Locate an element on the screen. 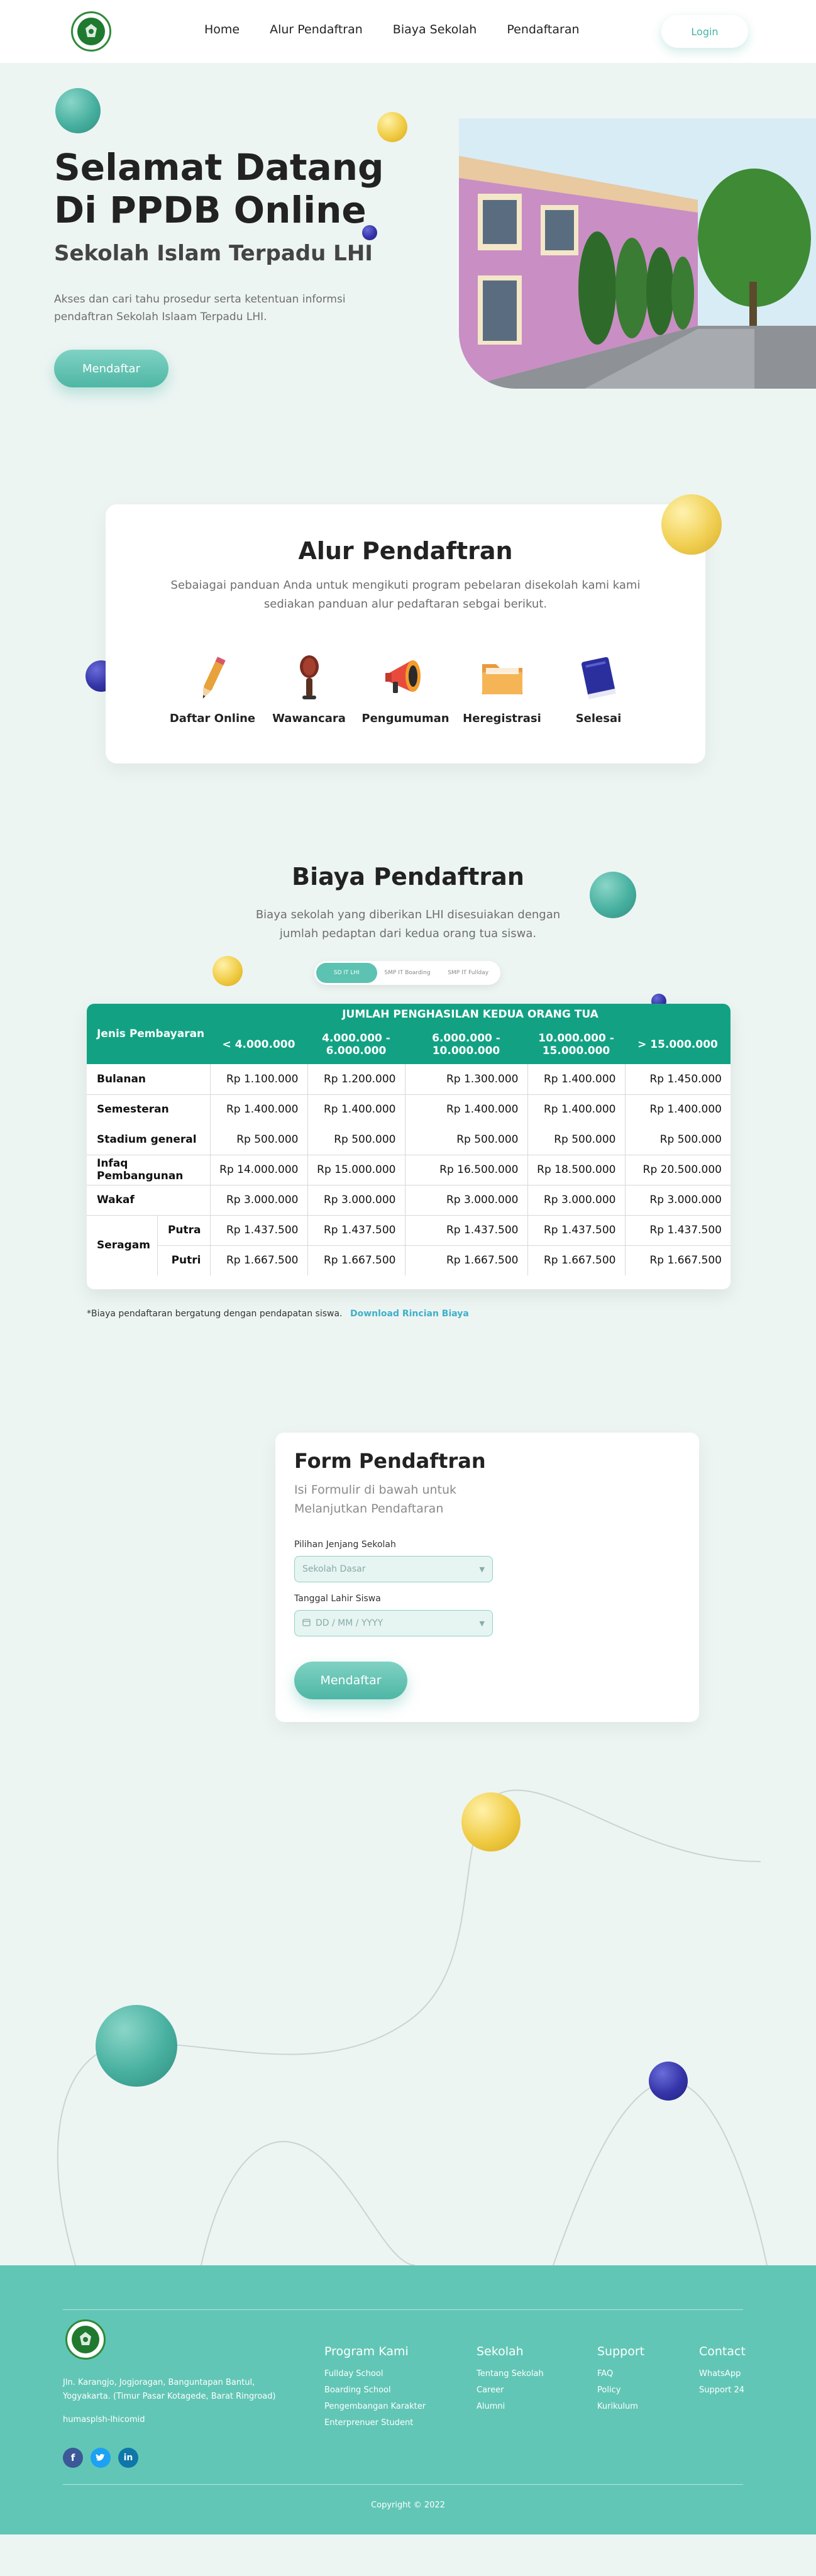 Image resolution: width=816 pixels, height=2576 pixels. step-label: Pengumuman is located at coordinates (405, 718).